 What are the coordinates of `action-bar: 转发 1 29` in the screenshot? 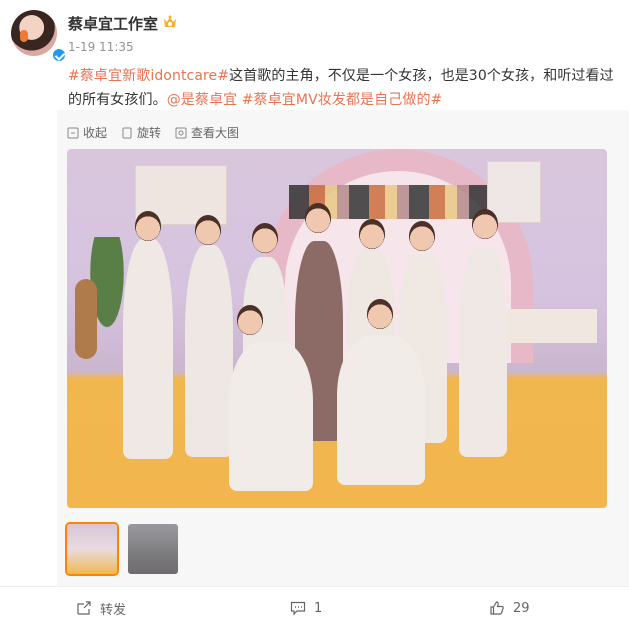 It's located at (314, 608).